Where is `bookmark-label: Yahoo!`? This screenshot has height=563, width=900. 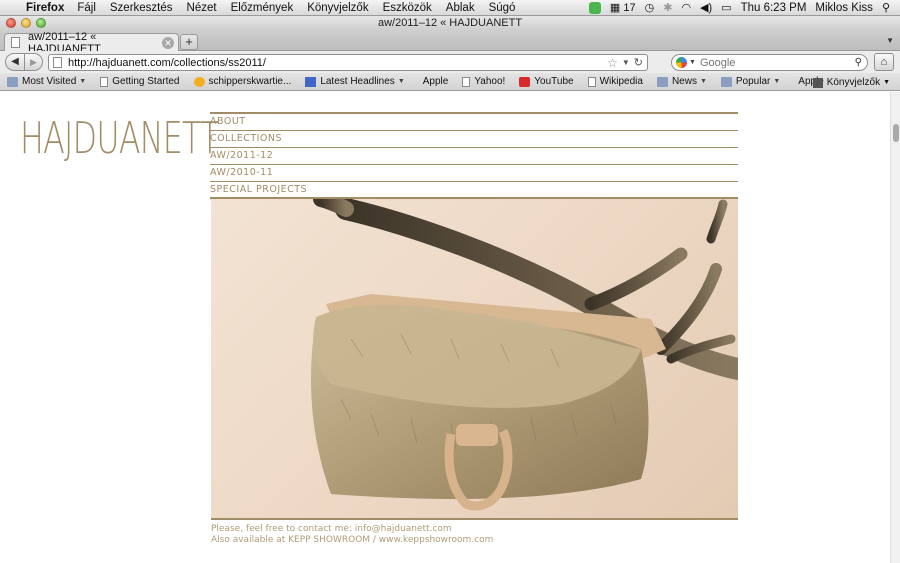 bookmark-label: Yahoo! is located at coordinates (490, 81).